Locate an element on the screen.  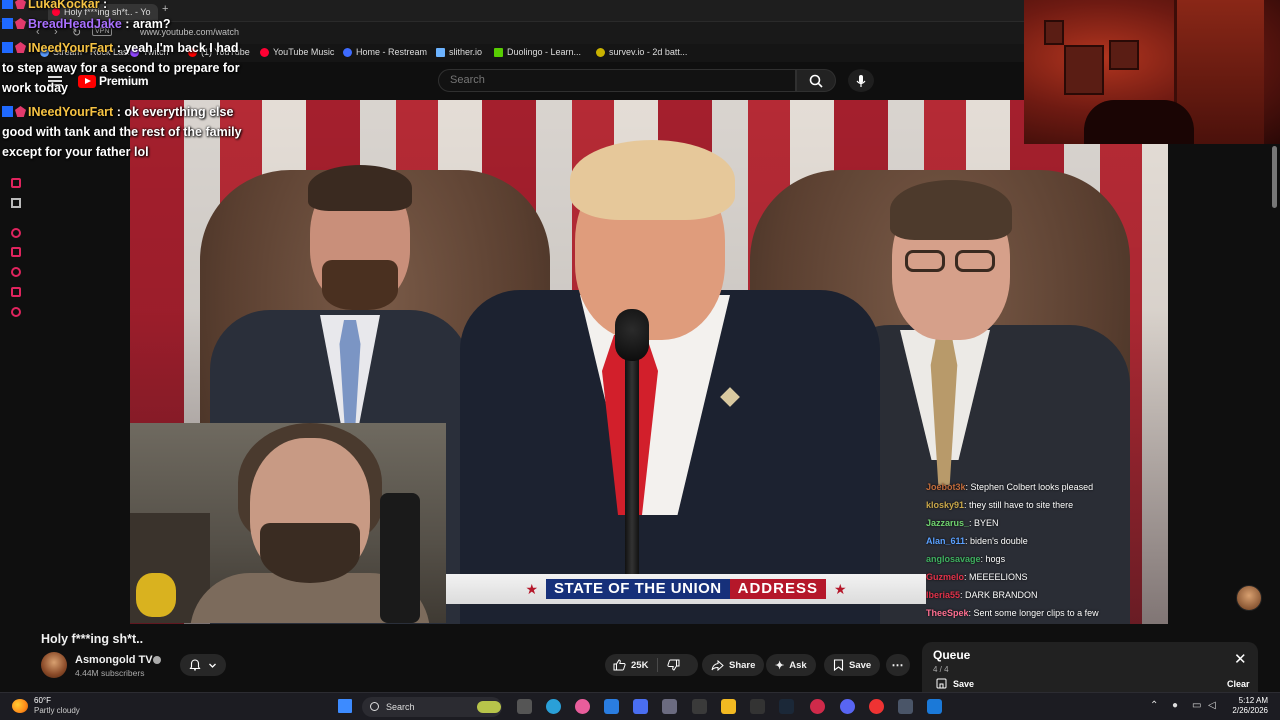
store-icon is located at coordinates (640, 706).